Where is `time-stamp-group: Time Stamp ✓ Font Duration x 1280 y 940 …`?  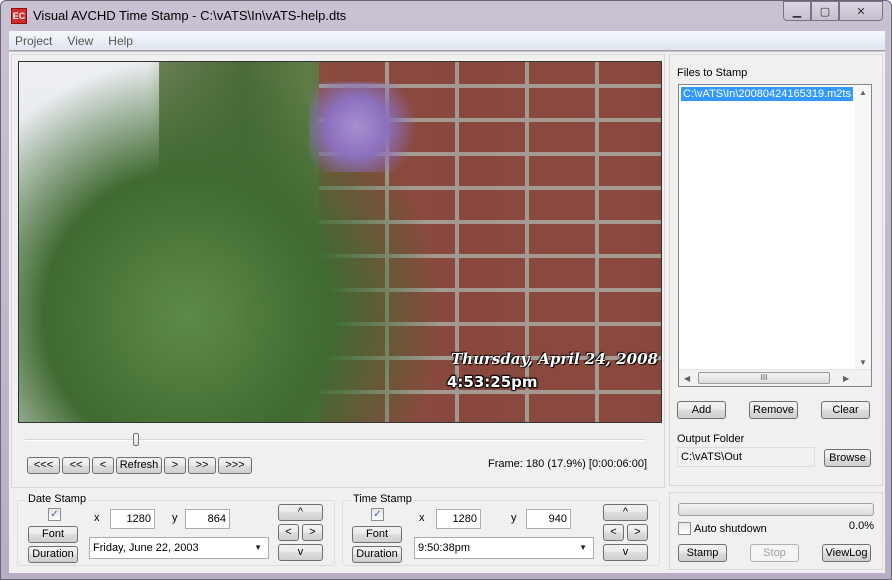 time-stamp-group: Time Stamp ✓ Font Duration x 1280 y 940 … is located at coordinates (501, 529).